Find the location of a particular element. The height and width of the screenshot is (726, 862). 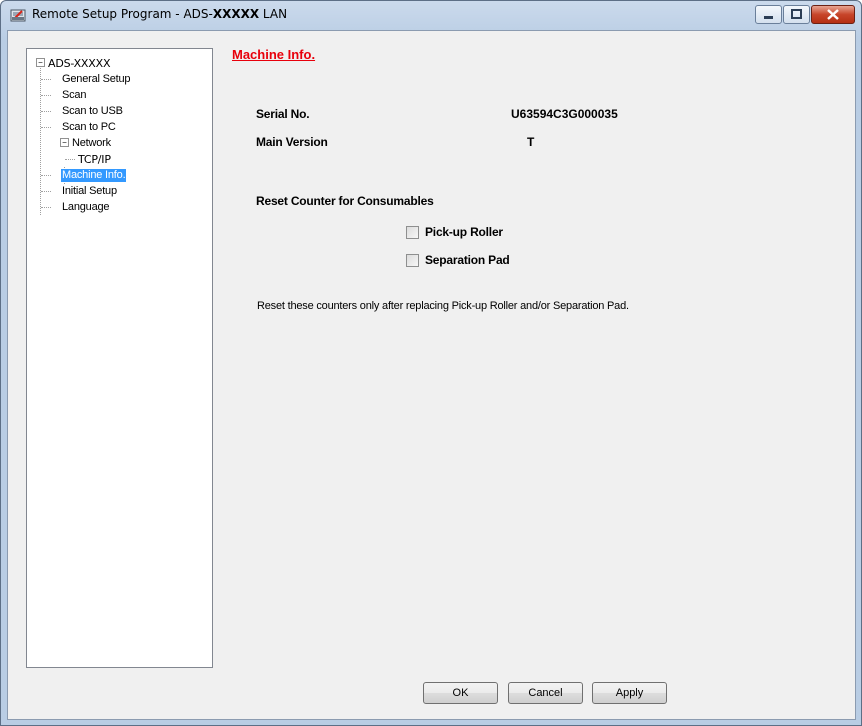

tree-item-root: ADS-XXXXX is located at coordinates (79, 63).